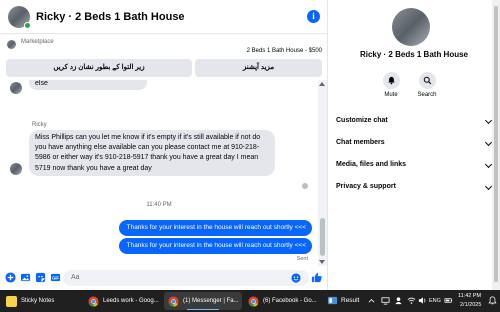 The width and height of the screenshot is (500, 312). I want to click on search-result-icon, so click(332, 300).